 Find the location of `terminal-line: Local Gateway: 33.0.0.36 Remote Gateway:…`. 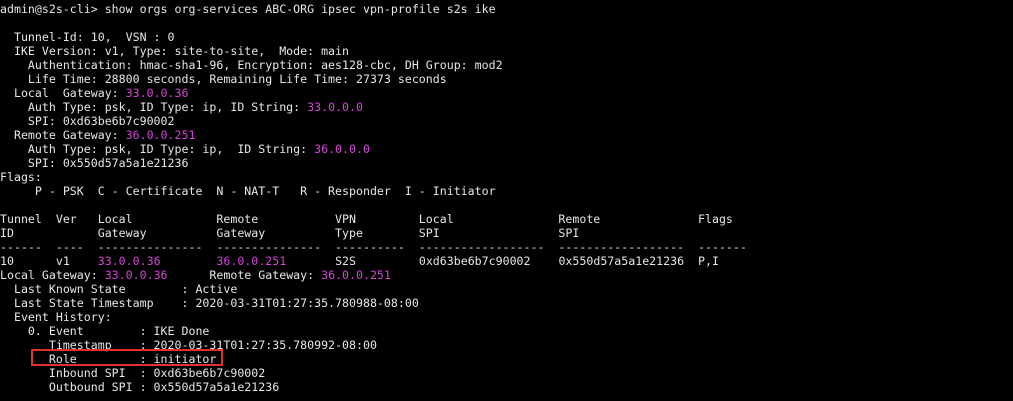

terminal-line: Local Gateway: 33.0.0.36 Remote Gateway:… is located at coordinates (195, 275).